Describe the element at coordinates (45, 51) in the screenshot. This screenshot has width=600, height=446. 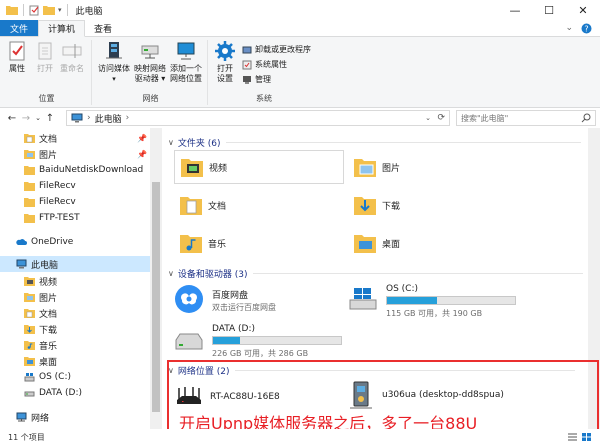
I see `open-icon` at that location.